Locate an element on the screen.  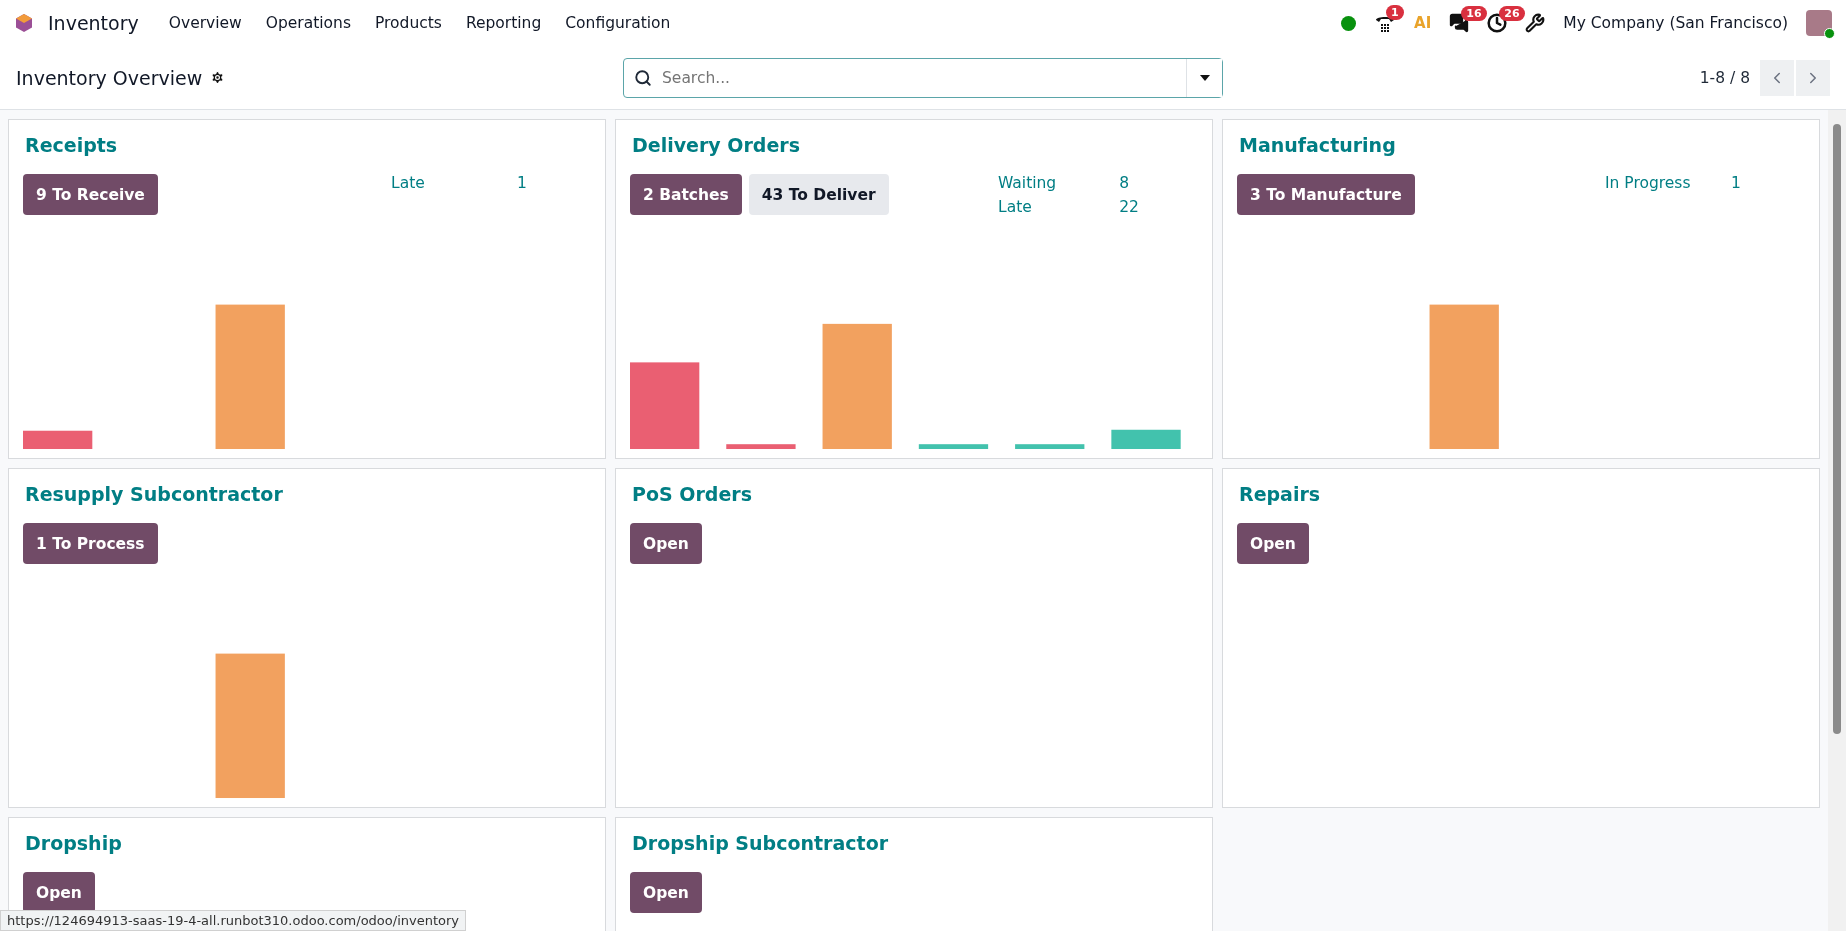
page-title: Inventory Overview is located at coordinates (109, 77).